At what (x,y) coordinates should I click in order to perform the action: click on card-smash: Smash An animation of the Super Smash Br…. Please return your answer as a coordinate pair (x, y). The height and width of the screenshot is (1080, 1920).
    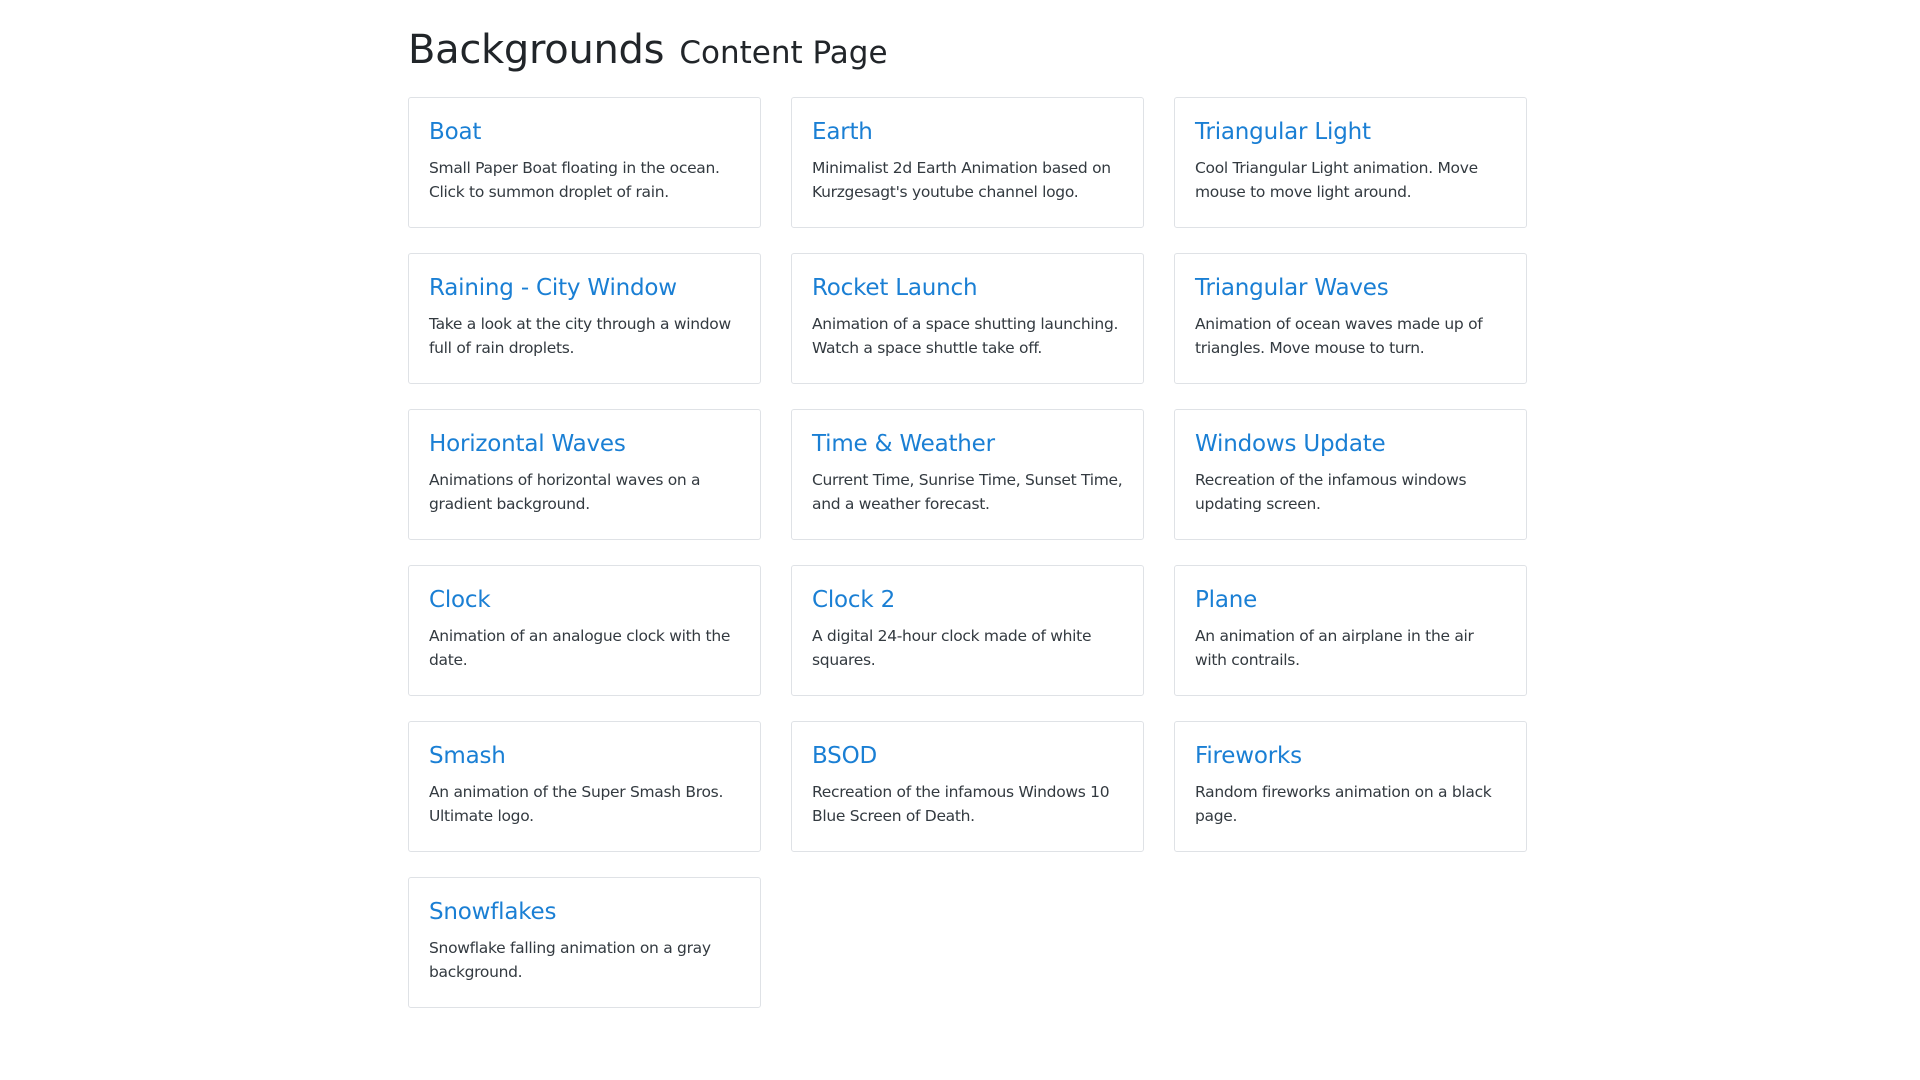
    Looking at the image, I should click on (584, 786).